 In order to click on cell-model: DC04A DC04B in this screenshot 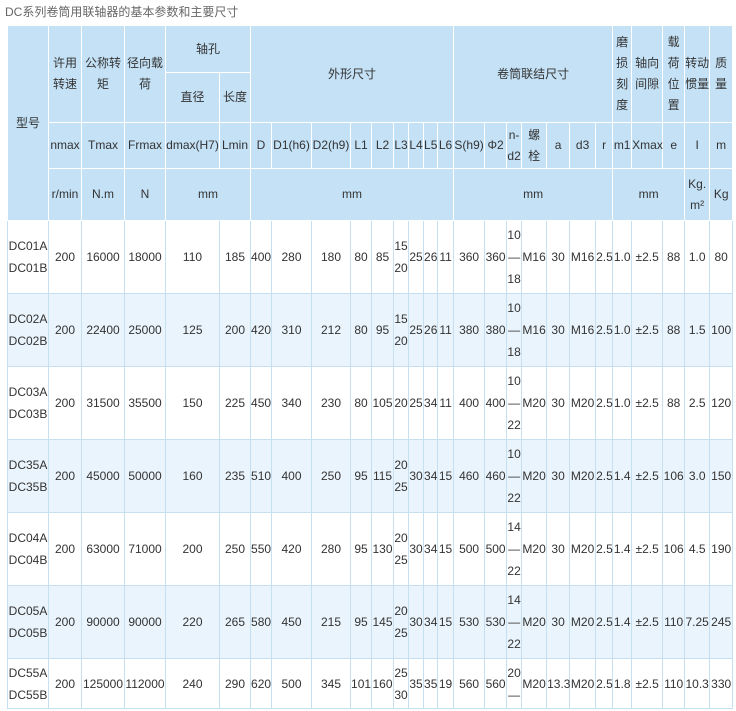, I will do `click(28, 549)`.